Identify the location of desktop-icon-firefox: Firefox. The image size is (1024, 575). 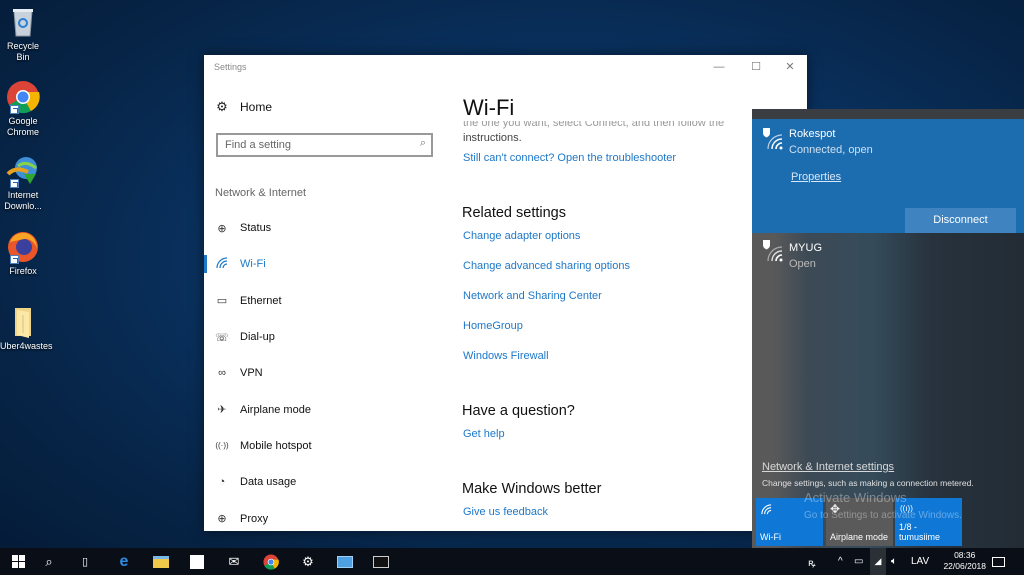
(23, 253).